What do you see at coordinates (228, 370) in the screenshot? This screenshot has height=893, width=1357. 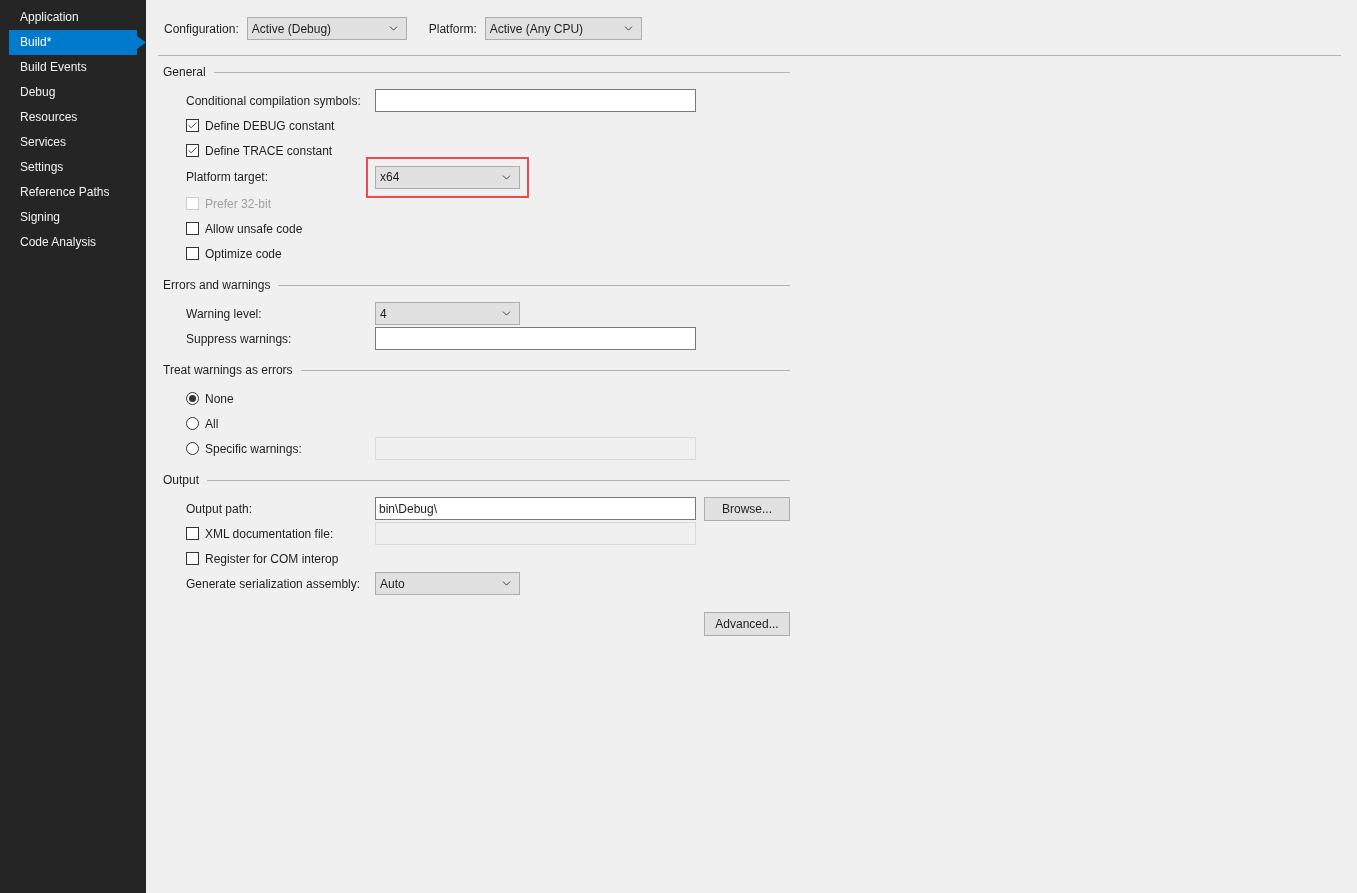 I see `section-title: Treat warnings as errors` at bounding box center [228, 370].